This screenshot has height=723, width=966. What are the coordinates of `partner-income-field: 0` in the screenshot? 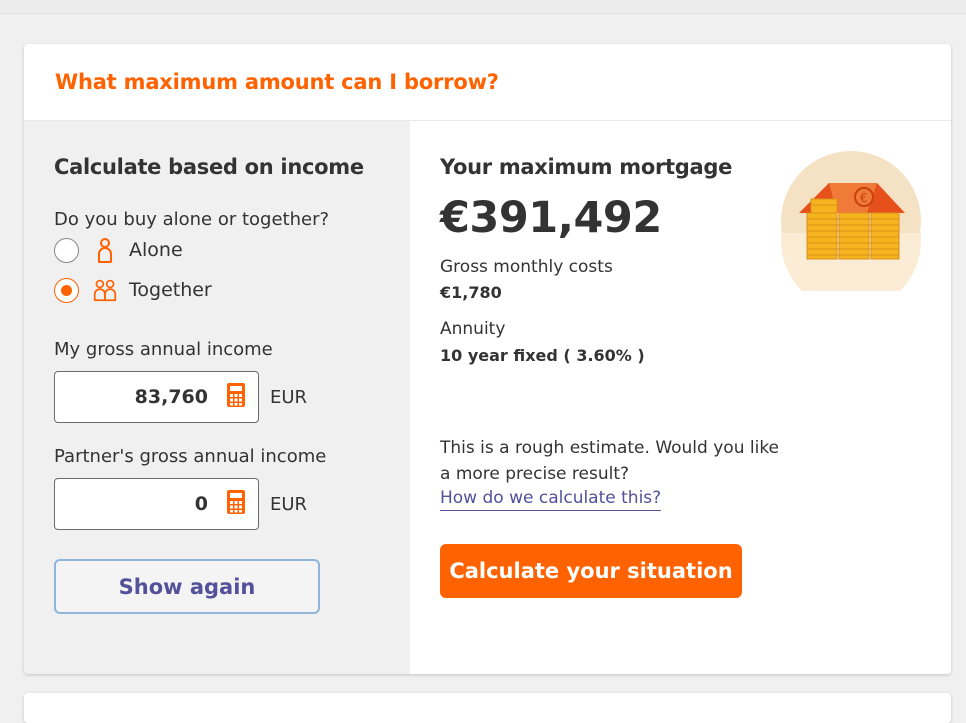 It's located at (156, 504).